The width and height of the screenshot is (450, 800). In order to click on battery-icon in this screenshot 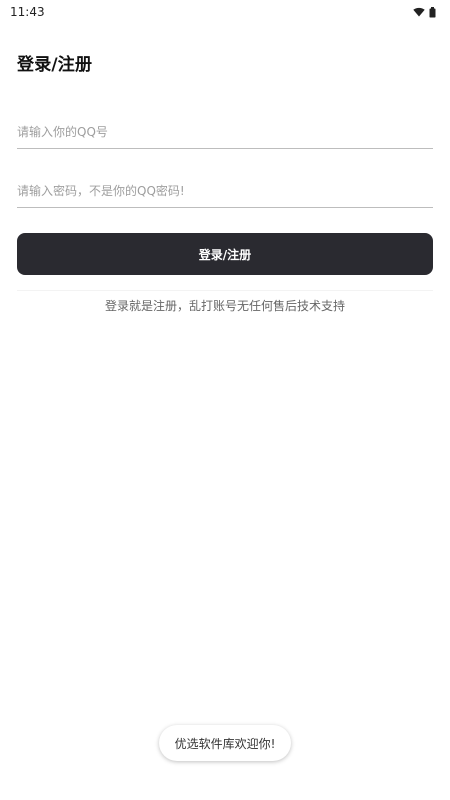, I will do `click(432, 12)`.